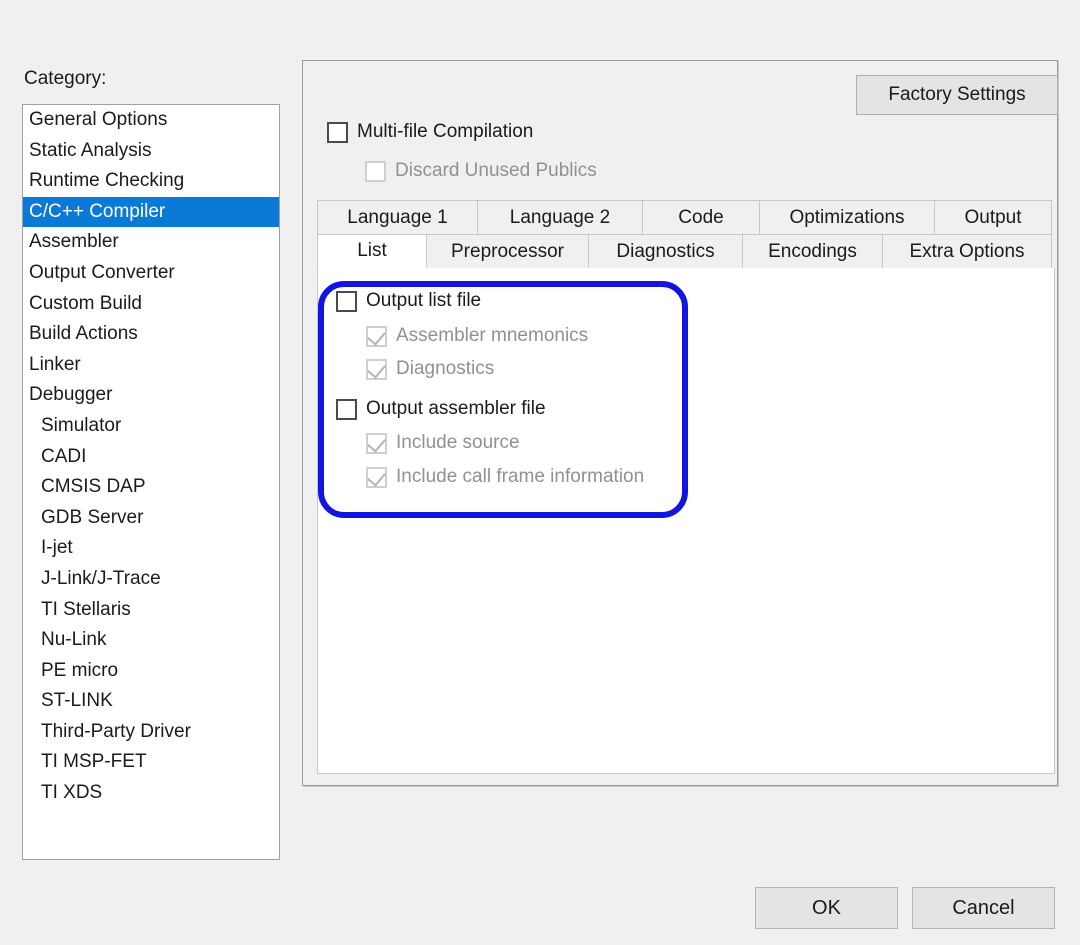  What do you see at coordinates (445, 131) in the screenshot?
I see `multi-file-compilation-label: Multi-file Compilation` at bounding box center [445, 131].